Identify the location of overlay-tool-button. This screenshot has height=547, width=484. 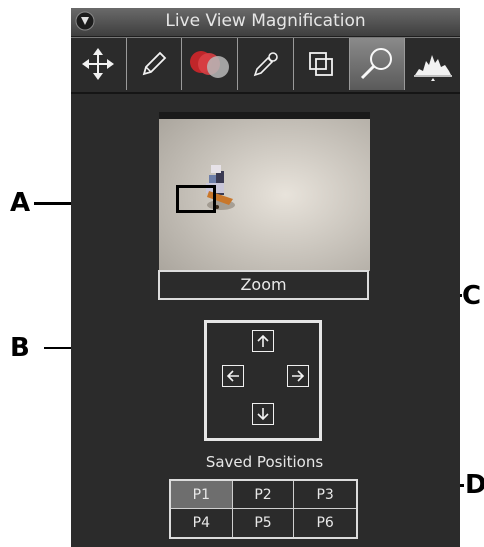
(322, 64).